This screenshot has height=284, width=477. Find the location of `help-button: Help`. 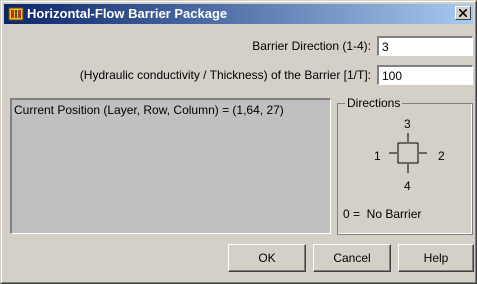

help-button: Help is located at coordinates (436, 258).